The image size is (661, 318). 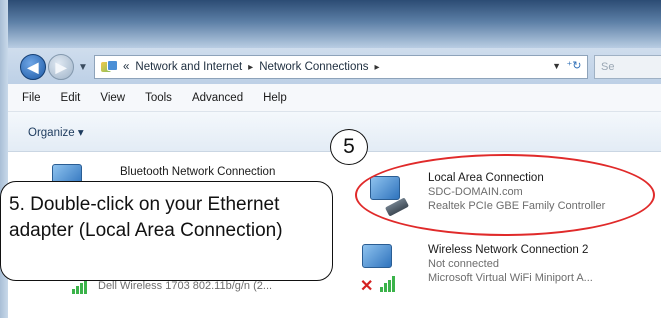 I want to click on highlight-ellipse, so click(x=505, y=195).